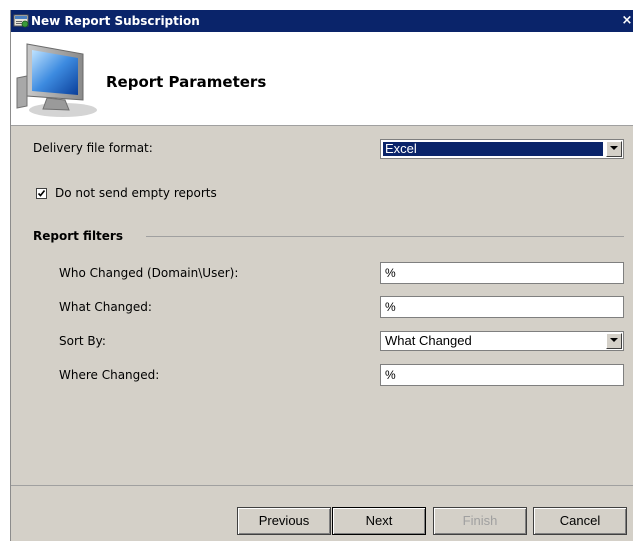 The height and width of the screenshot is (541, 633). What do you see at coordinates (56, 80) in the screenshot?
I see `computer-monitor-icon` at bounding box center [56, 80].